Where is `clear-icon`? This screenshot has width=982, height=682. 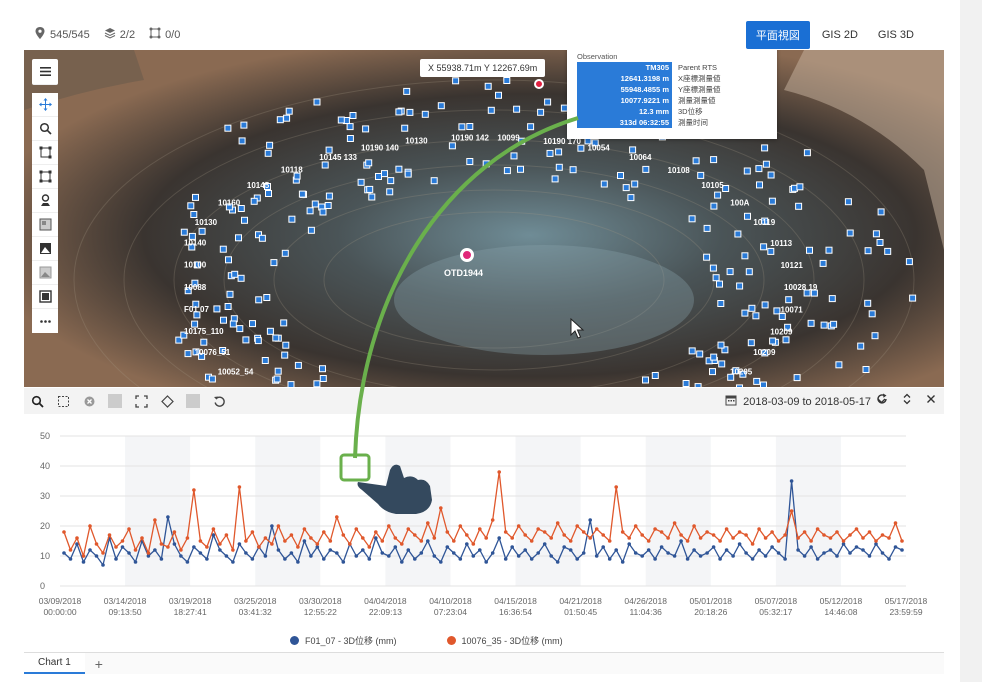 clear-icon is located at coordinates (89, 401).